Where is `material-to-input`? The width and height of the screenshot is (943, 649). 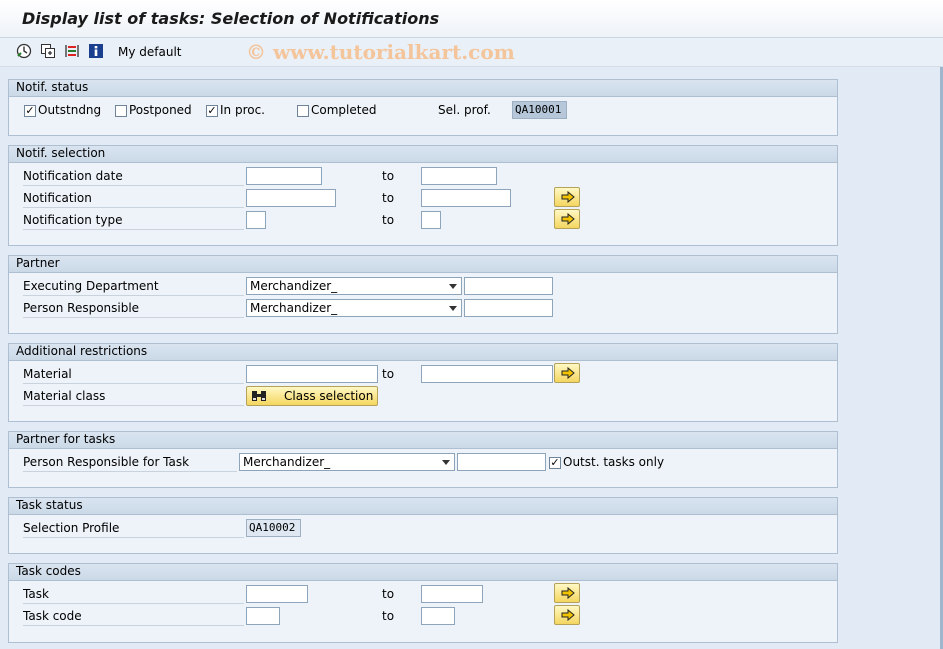 material-to-input is located at coordinates (487, 374).